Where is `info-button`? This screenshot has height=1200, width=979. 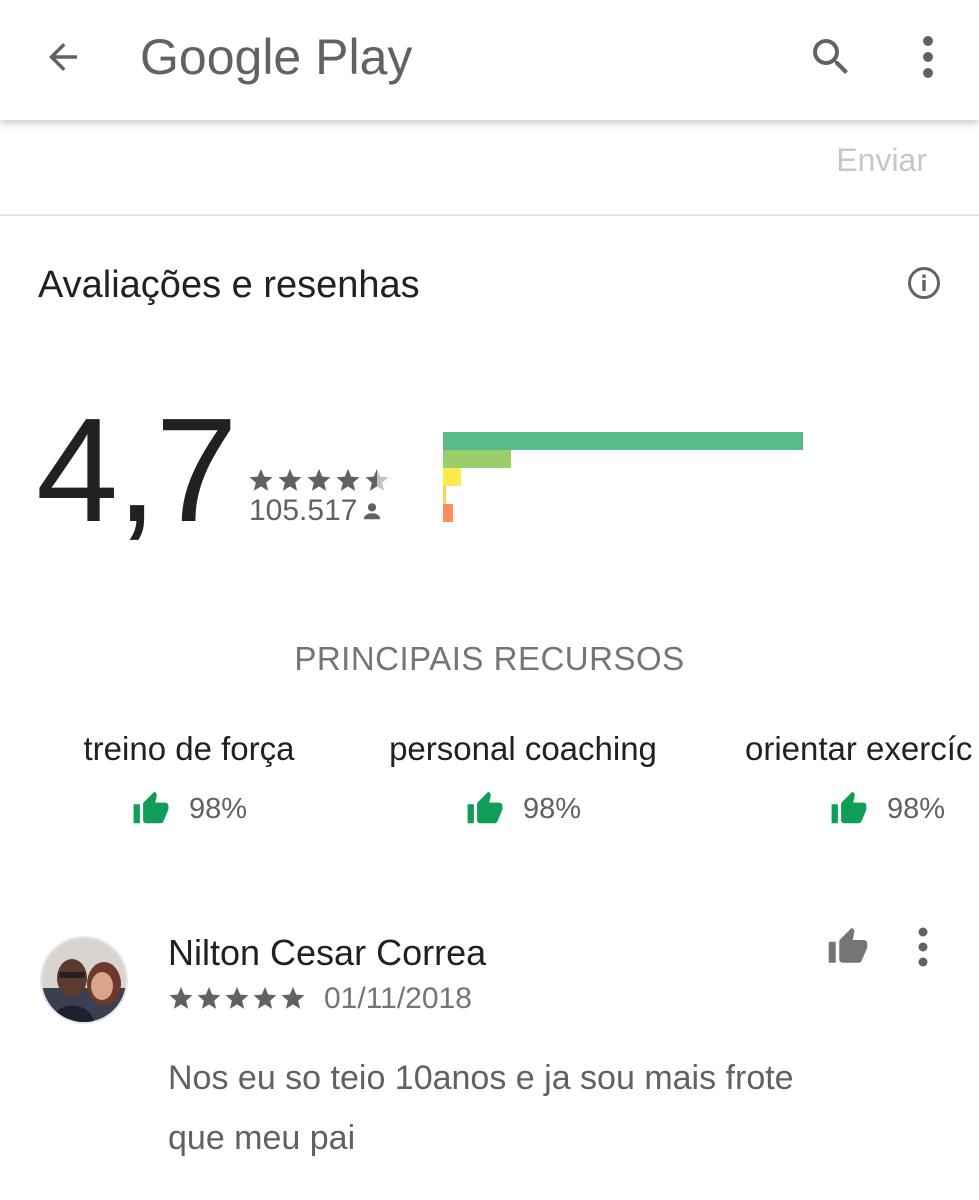
info-button is located at coordinates (924, 283).